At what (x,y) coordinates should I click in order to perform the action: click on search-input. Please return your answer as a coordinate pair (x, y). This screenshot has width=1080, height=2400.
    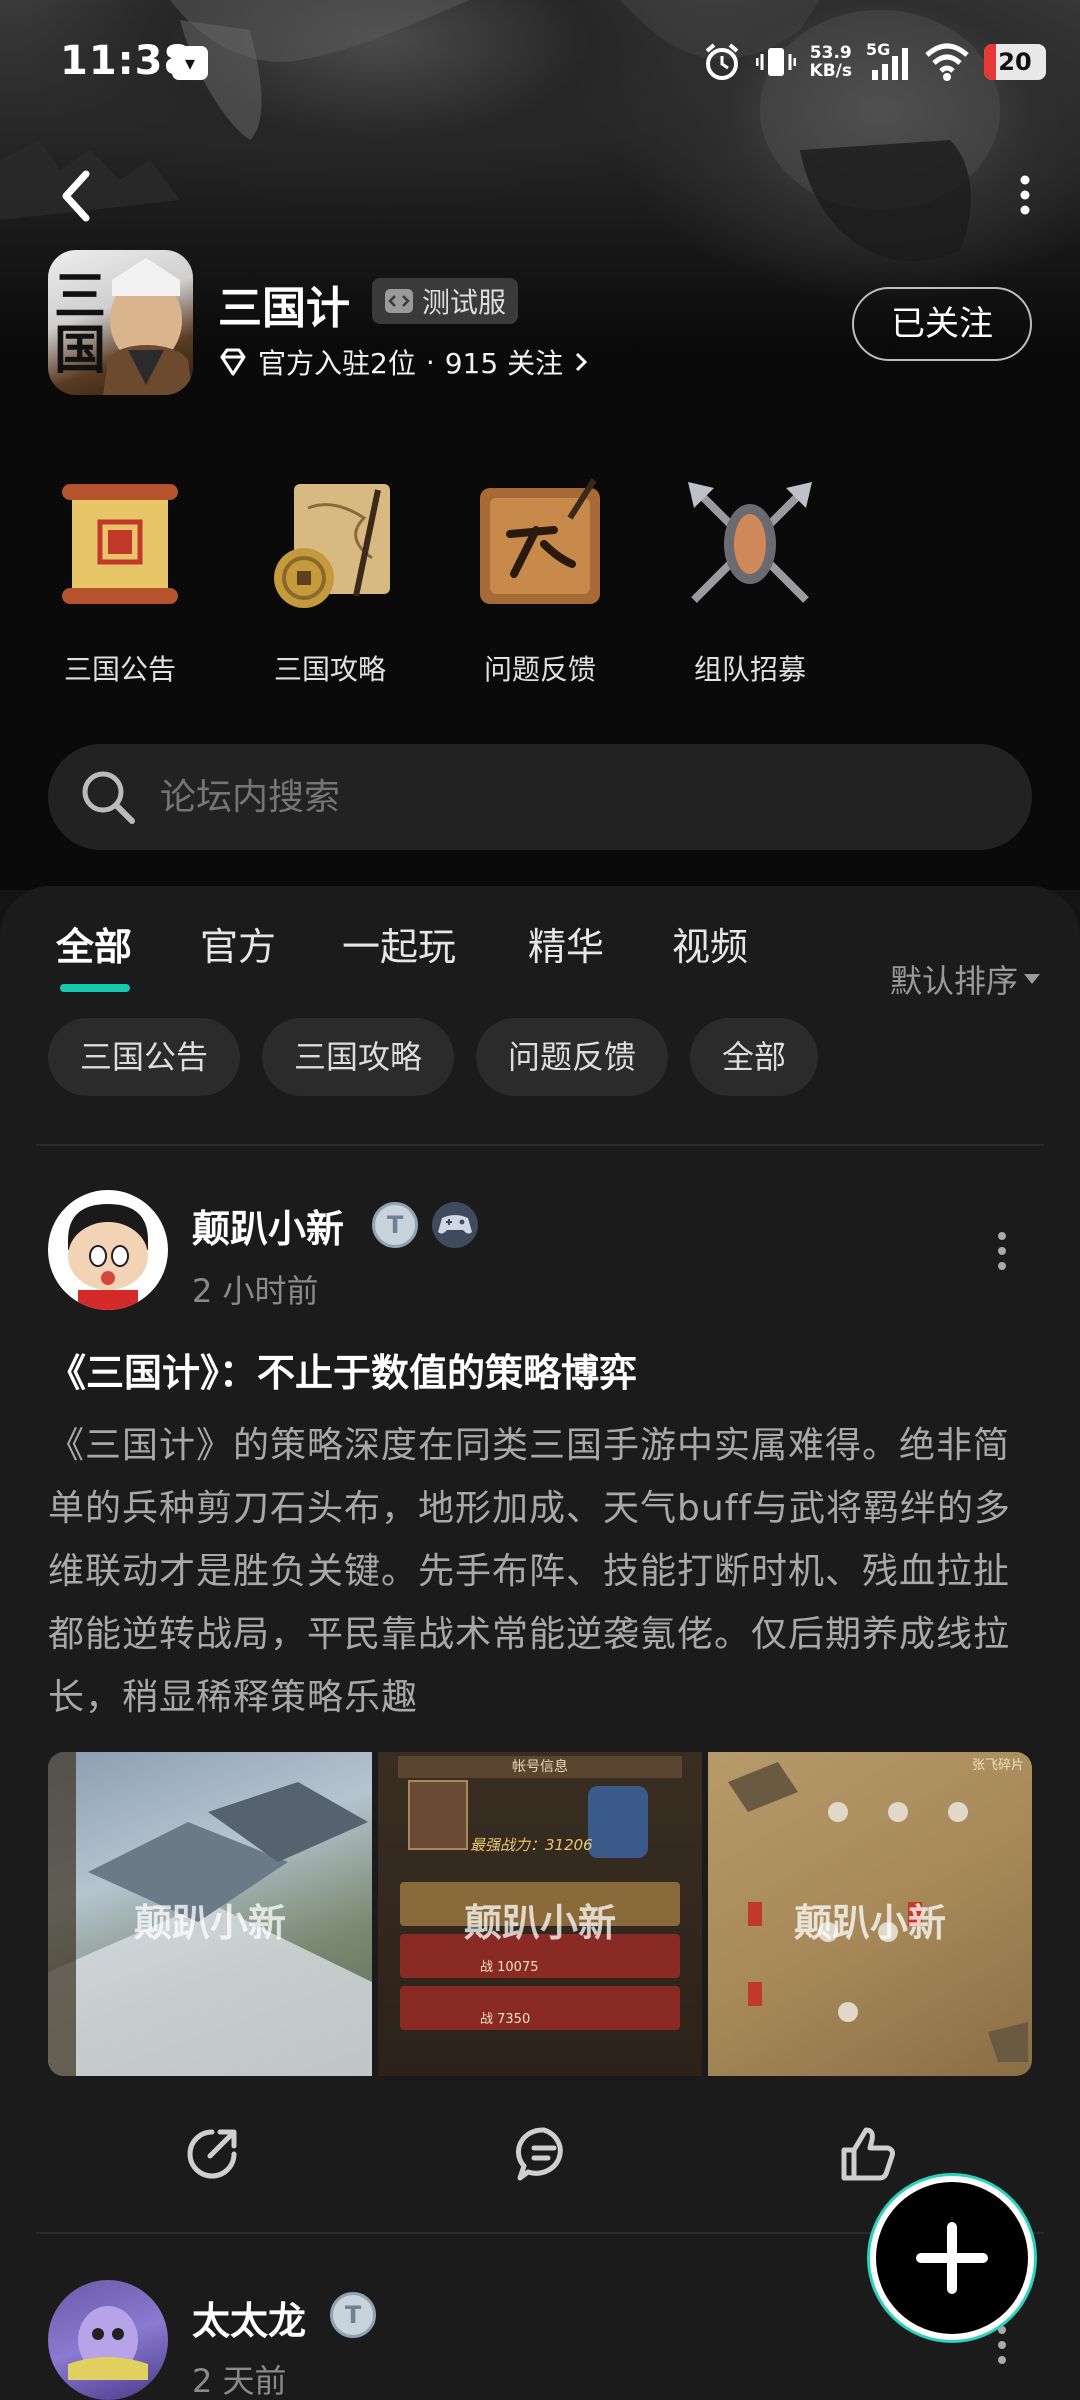
    Looking at the image, I should click on (560, 797).